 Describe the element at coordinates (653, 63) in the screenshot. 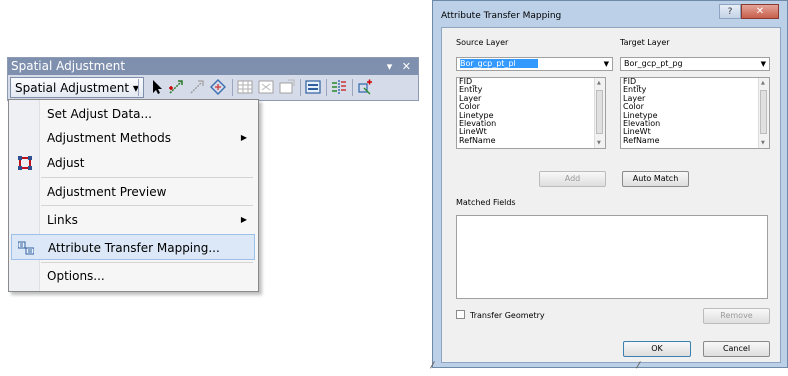

I see `target-layer-value: Bor_gcp_pt_pg` at that location.